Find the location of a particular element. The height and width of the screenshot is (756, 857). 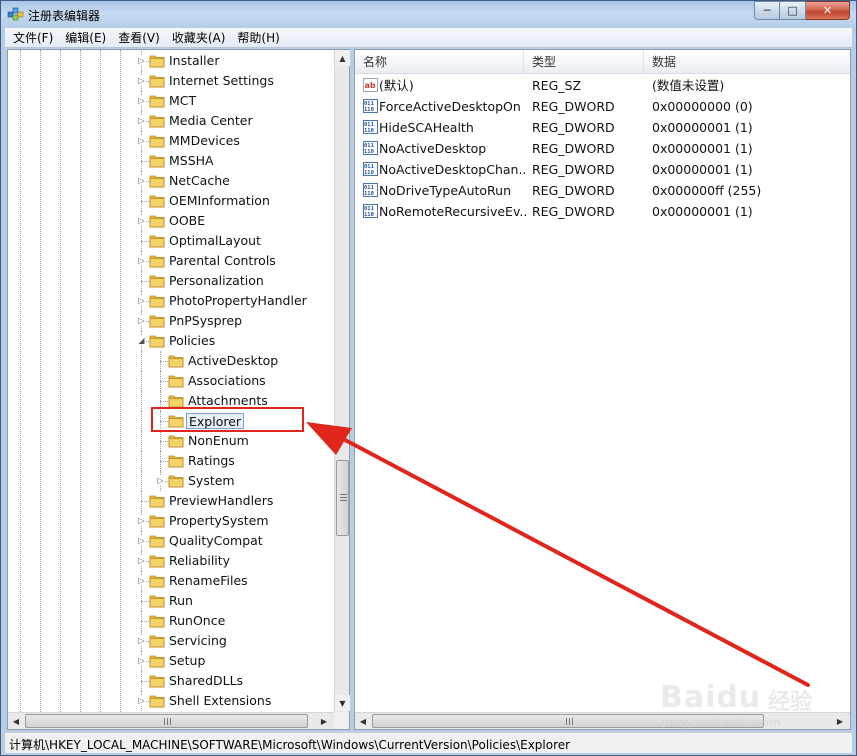

tree-item: ▷ OOBE is located at coordinates (170, 221).